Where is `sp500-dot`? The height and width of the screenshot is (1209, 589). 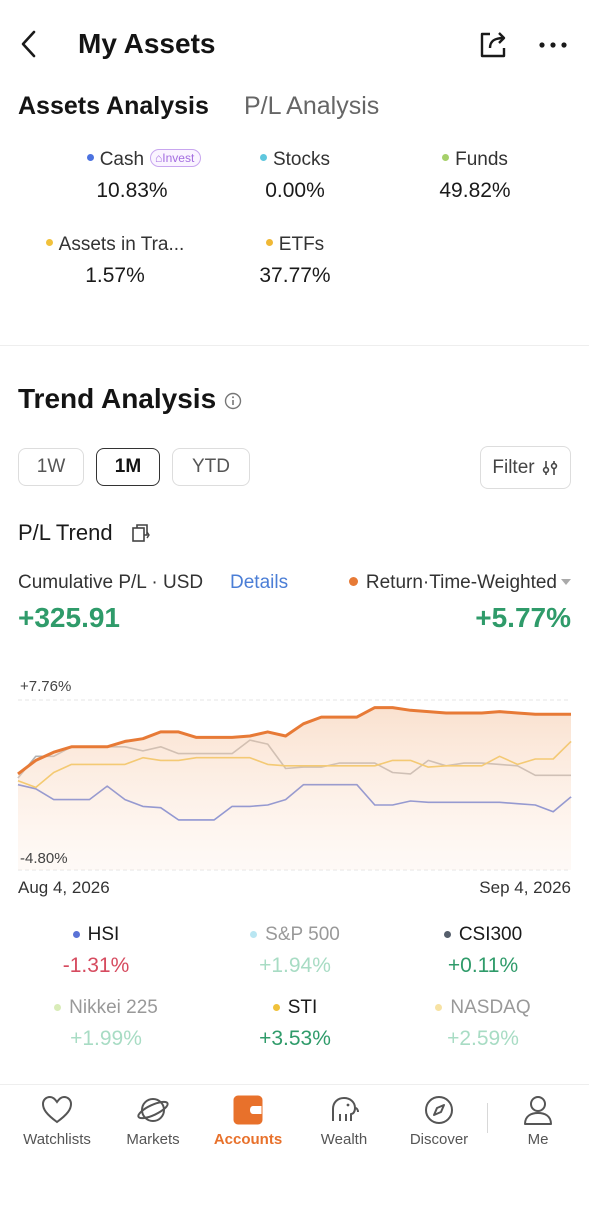 sp500-dot is located at coordinates (254, 934).